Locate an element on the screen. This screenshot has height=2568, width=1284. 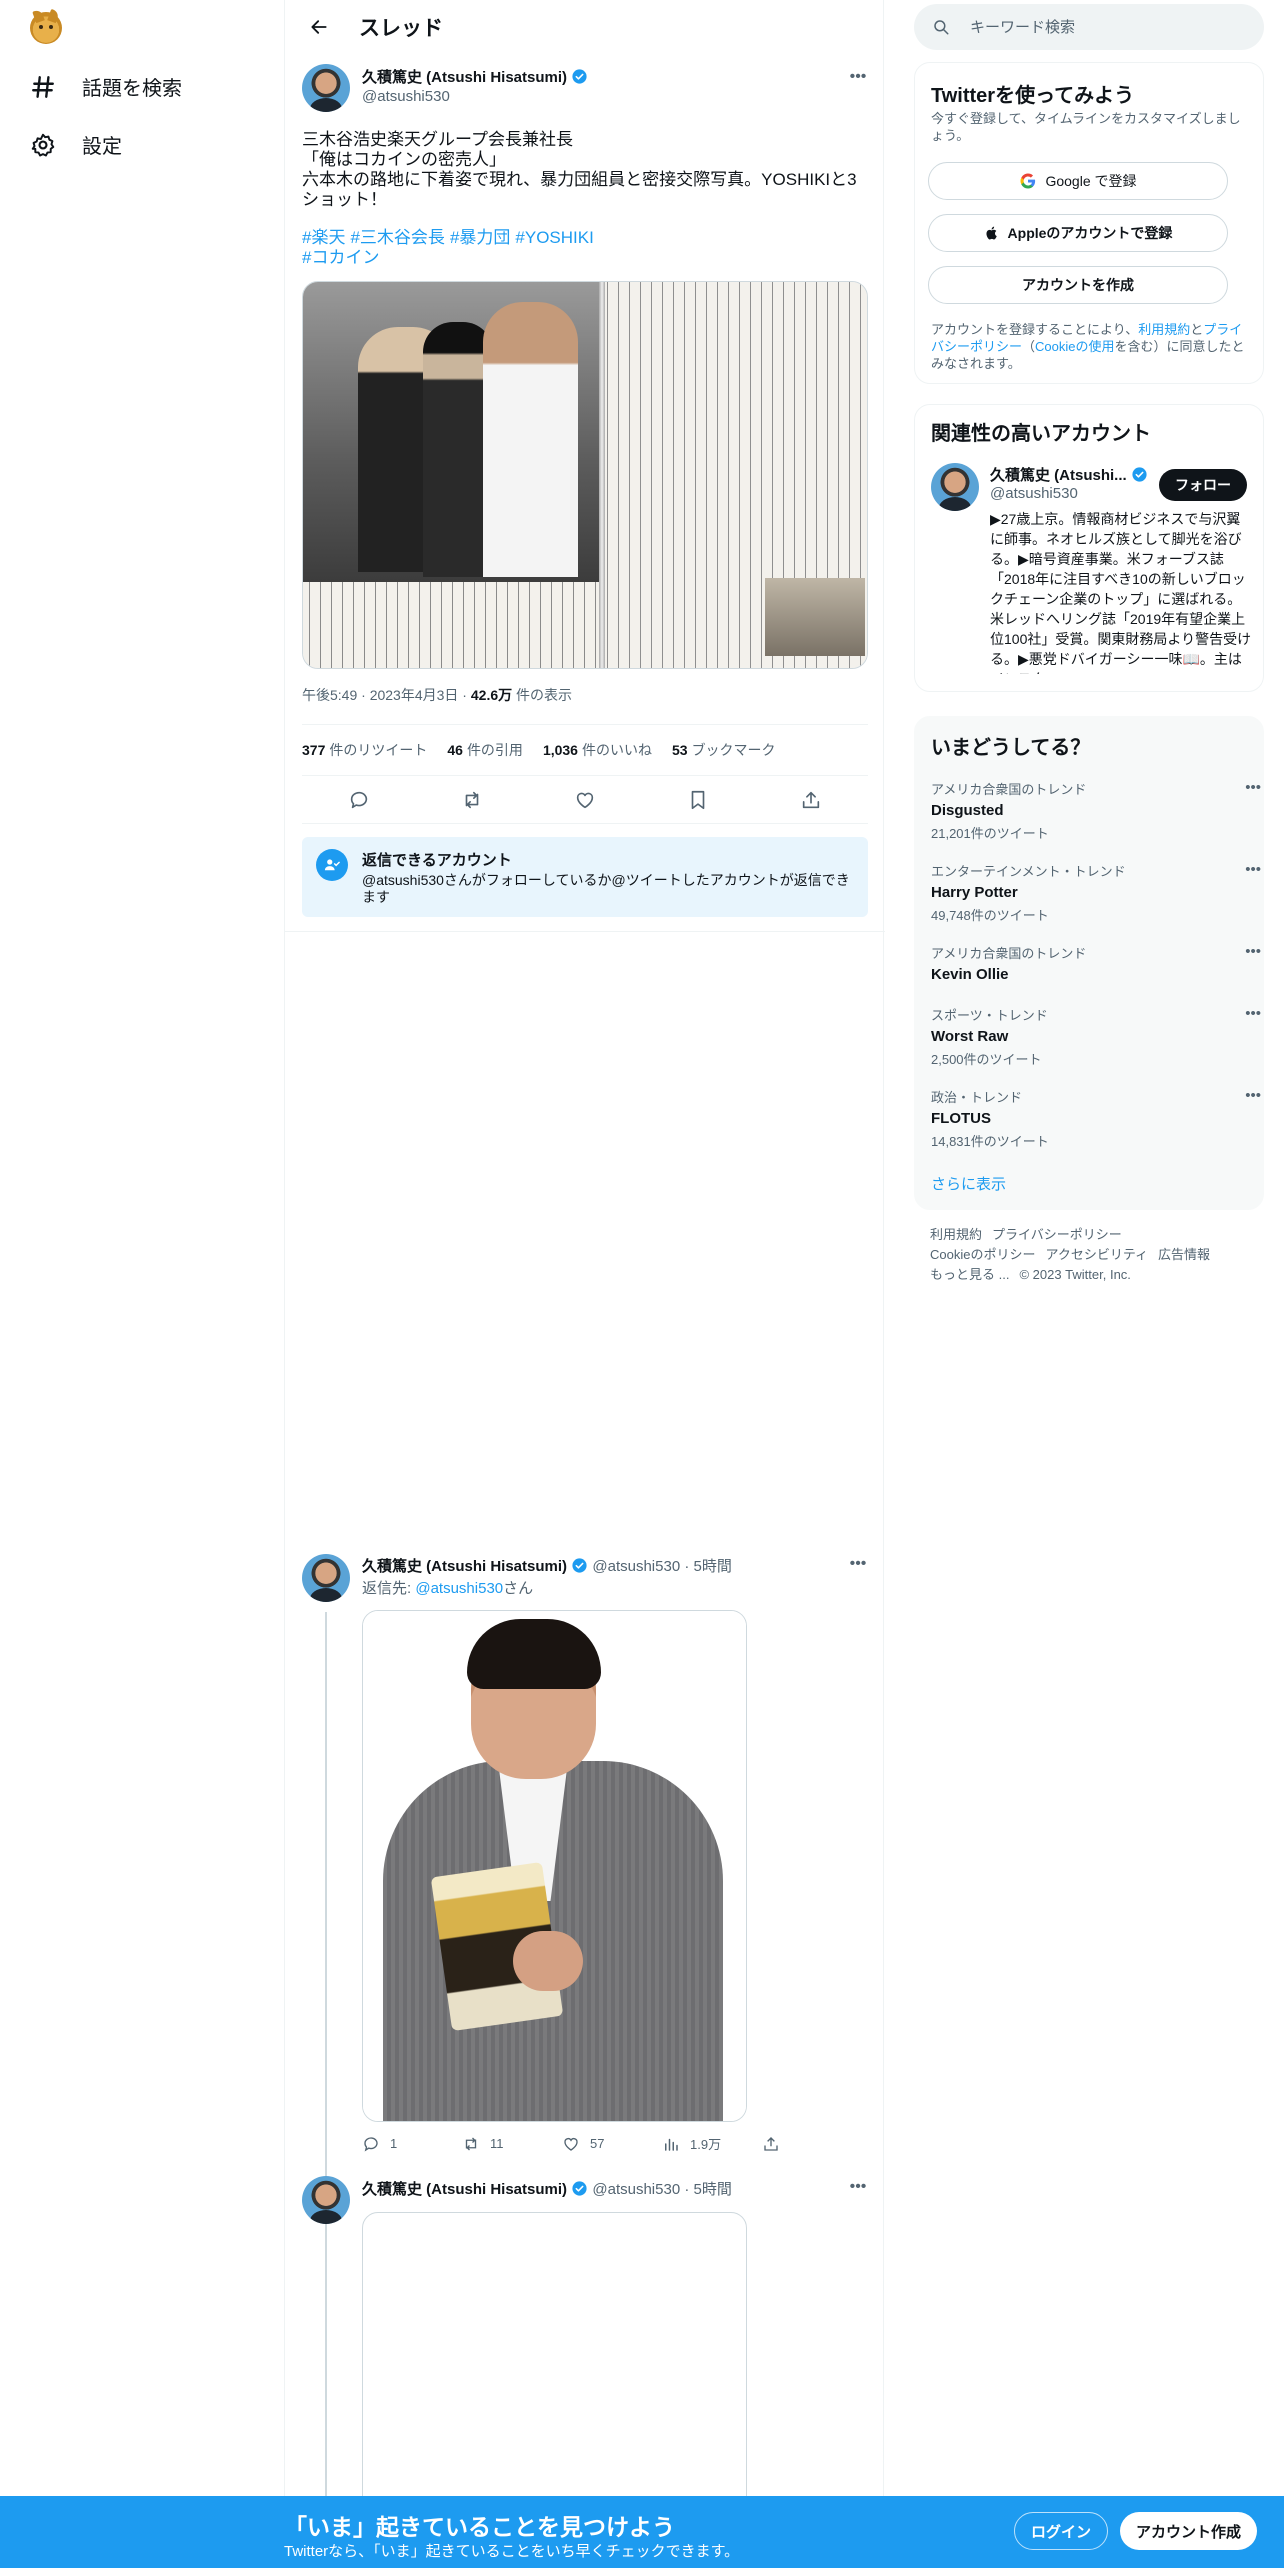
reply-to-line: 返信先: @atsushi530さん is located at coordinates (448, 1588).